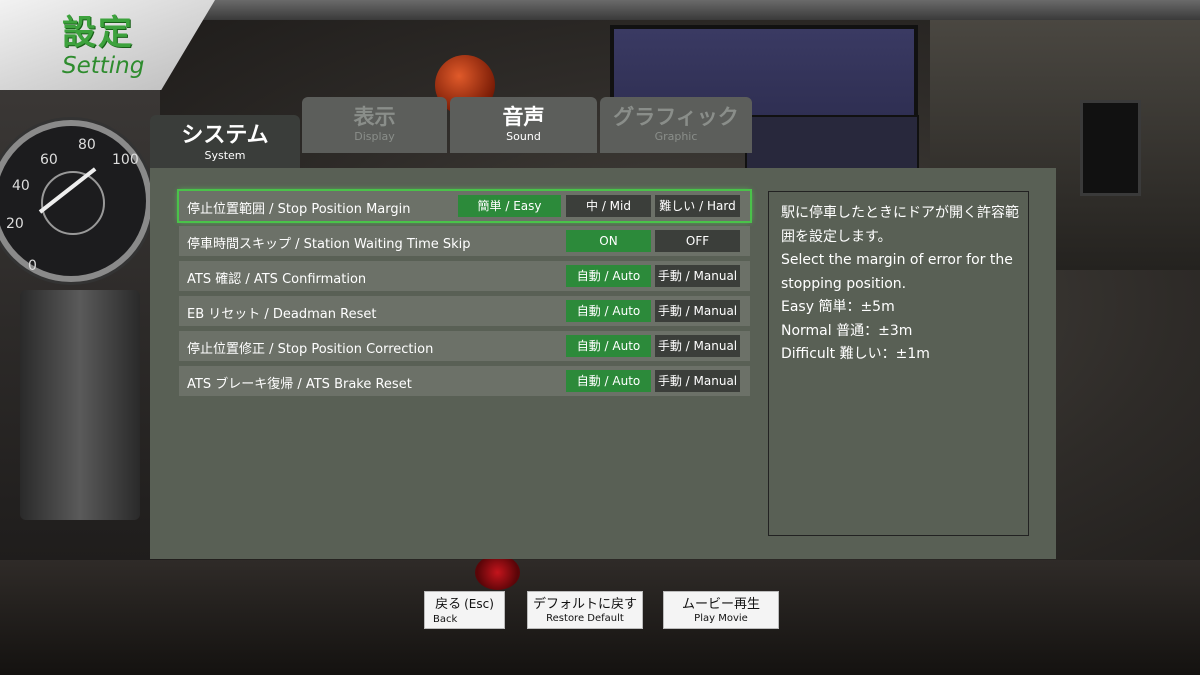  I want to click on description-line: 囲を設定します。, so click(836, 236).